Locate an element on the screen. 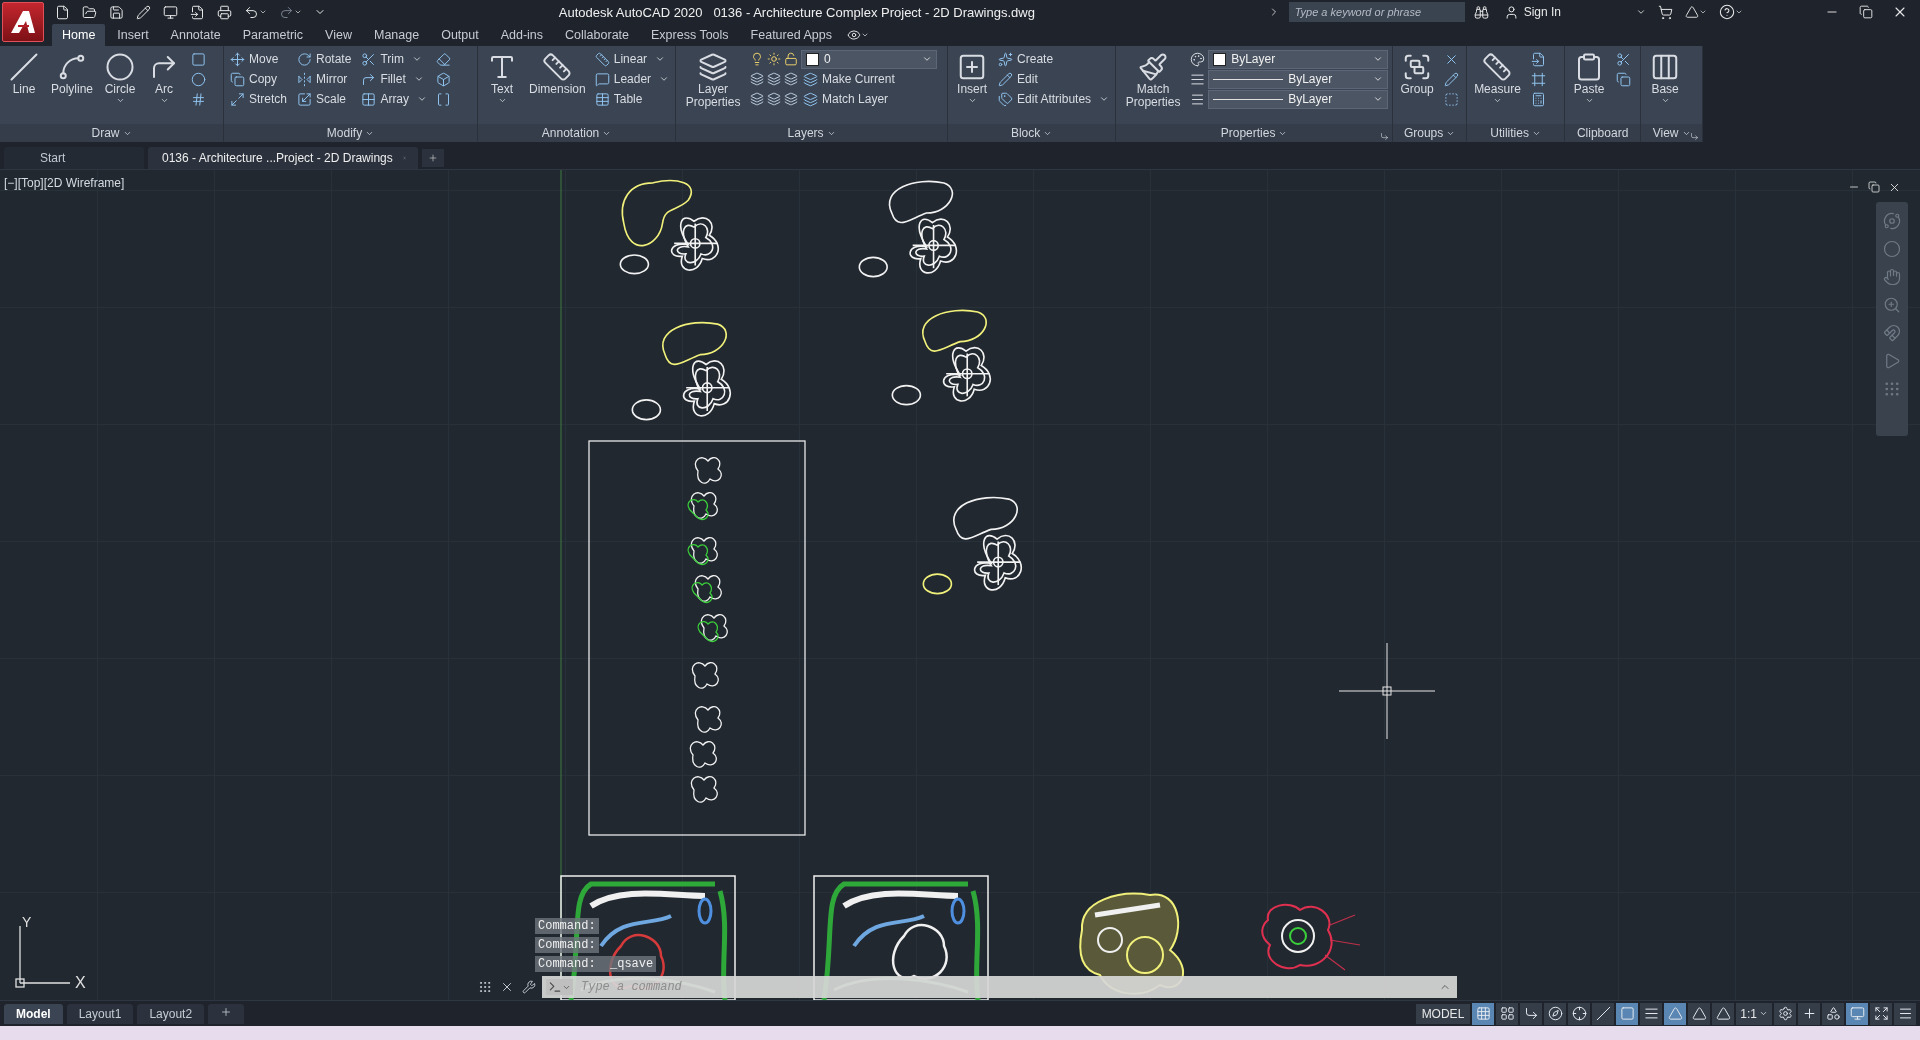 This screenshot has height=1040, width=1920. ribbon-tab: Insert is located at coordinates (133, 35).